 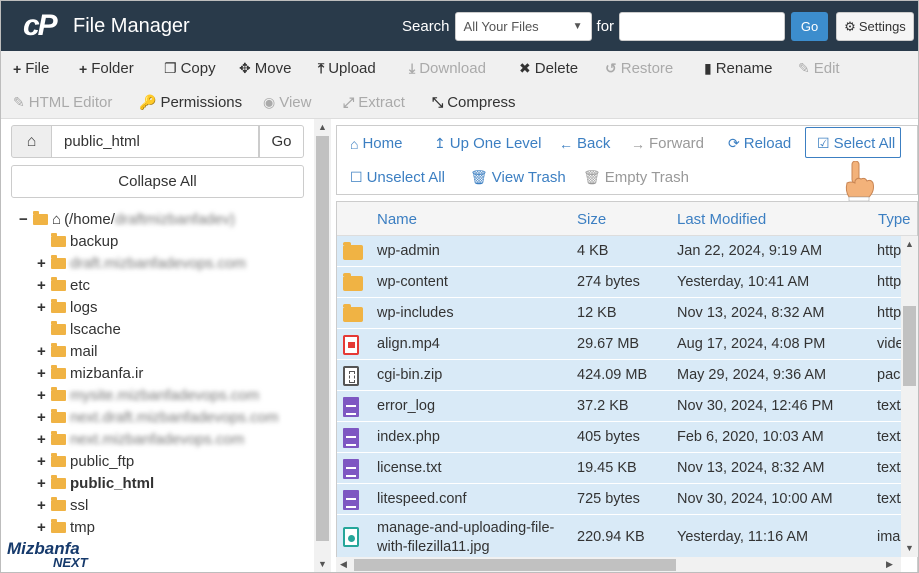 I want to click on copy-button: ❐ Copy, so click(x=190, y=68).